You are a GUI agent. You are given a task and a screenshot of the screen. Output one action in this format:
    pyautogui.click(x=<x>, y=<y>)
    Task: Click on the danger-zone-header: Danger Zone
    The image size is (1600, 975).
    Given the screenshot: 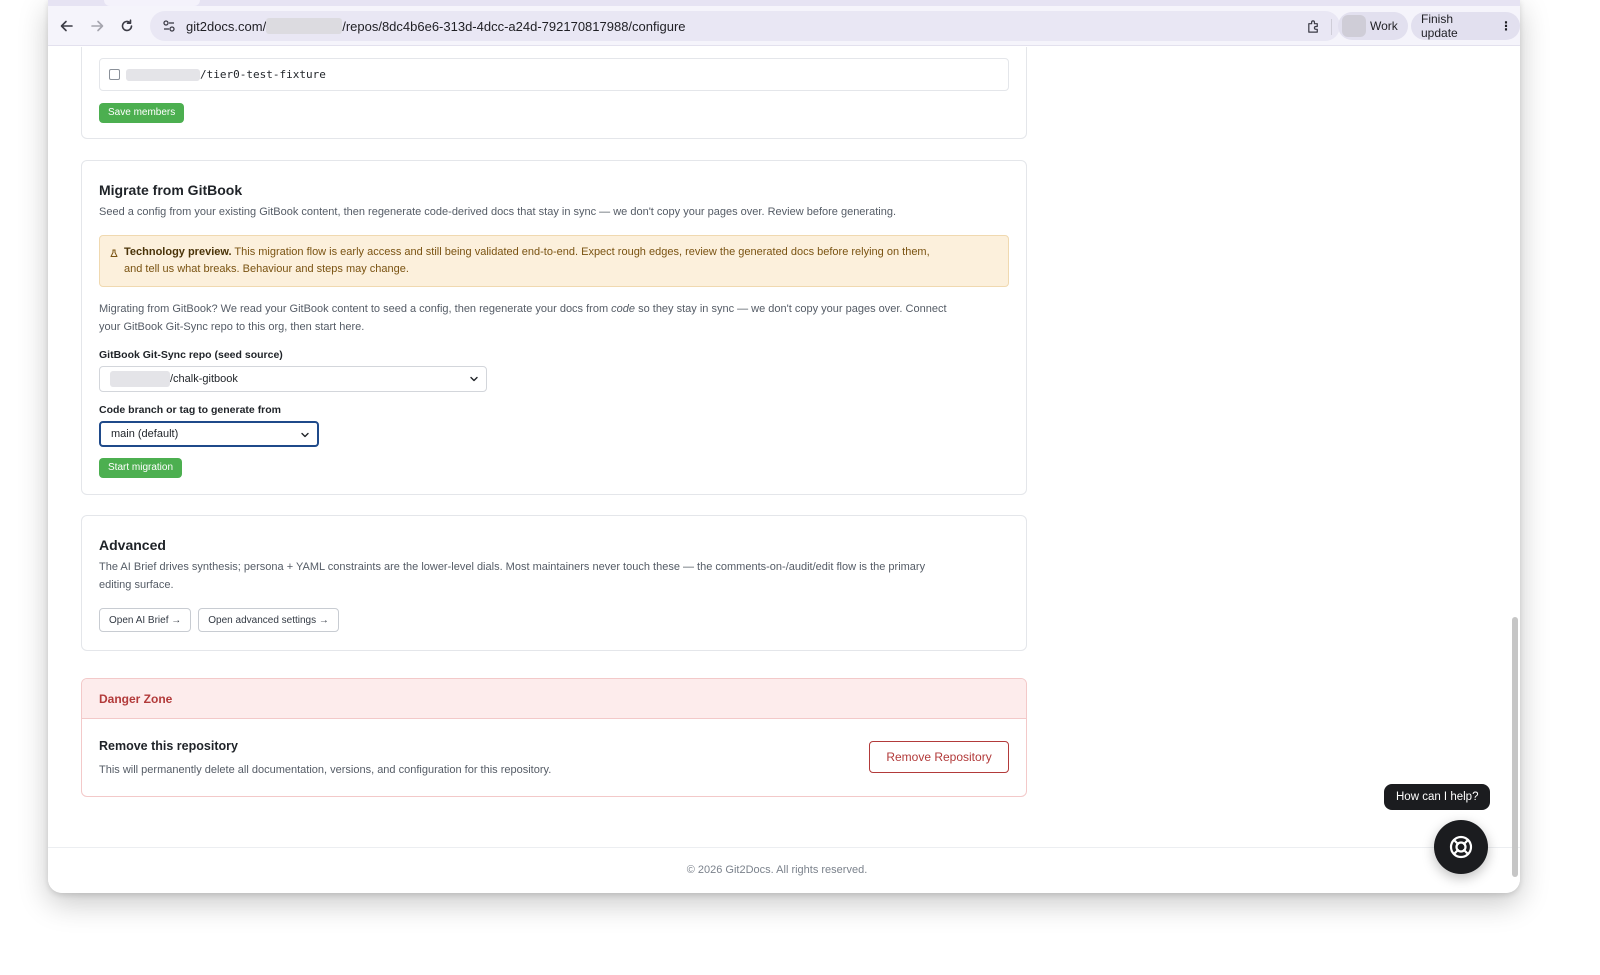 What is the action you would take?
    pyautogui.click(x=554, y=699)
    